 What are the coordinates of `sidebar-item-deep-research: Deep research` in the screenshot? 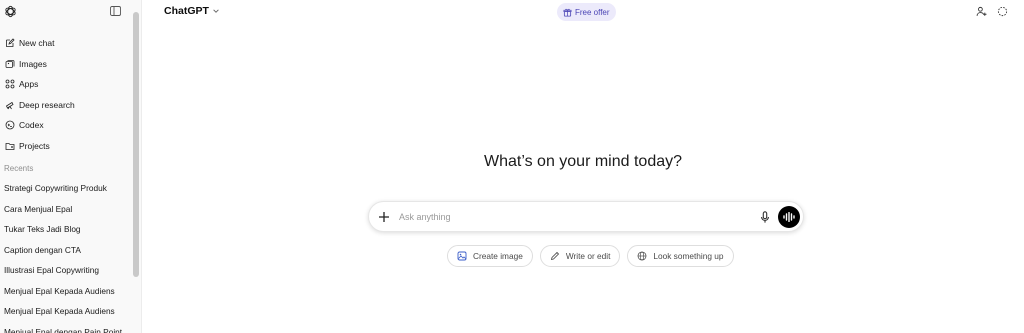 It's located at (67, 105).